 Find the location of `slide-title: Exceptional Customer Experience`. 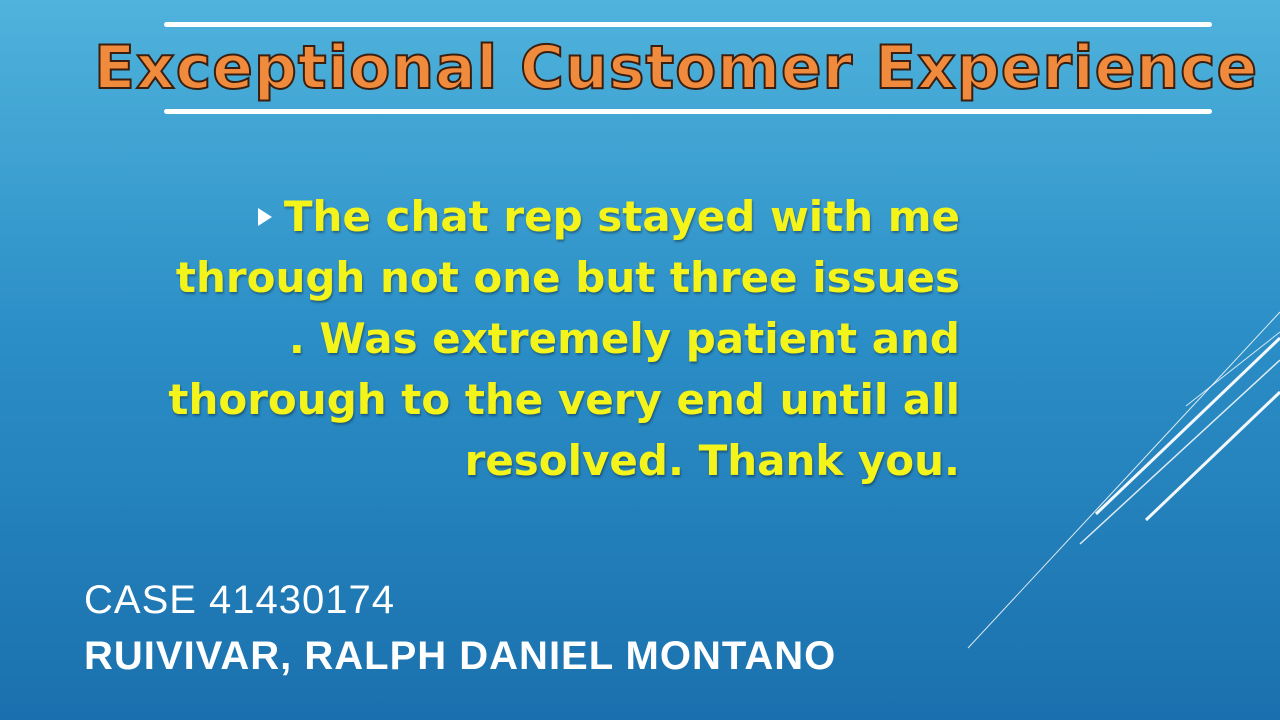

slide-title: Exceptional Customer Experience is located at coordinates (676, 68).